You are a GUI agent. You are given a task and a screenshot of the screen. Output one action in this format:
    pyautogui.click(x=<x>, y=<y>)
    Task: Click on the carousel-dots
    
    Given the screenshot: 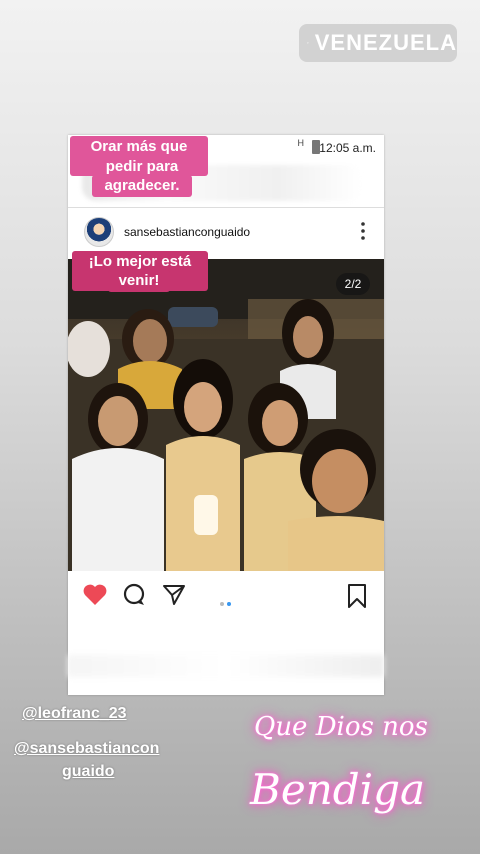 What is the action you would take?
    pyautogui.click(x=227, y=602)
    